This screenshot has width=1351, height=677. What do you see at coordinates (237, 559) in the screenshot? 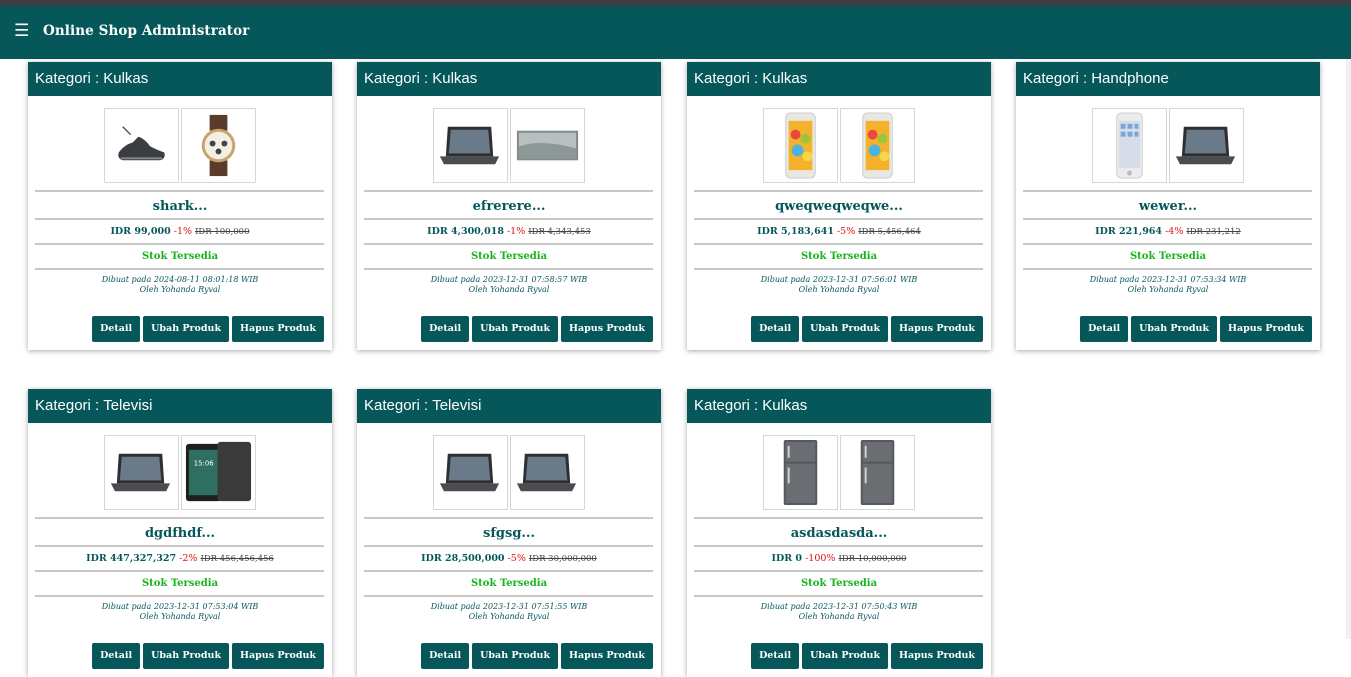
I see `original-price: IDR 456,456,456` at bounding box center [237, 559].